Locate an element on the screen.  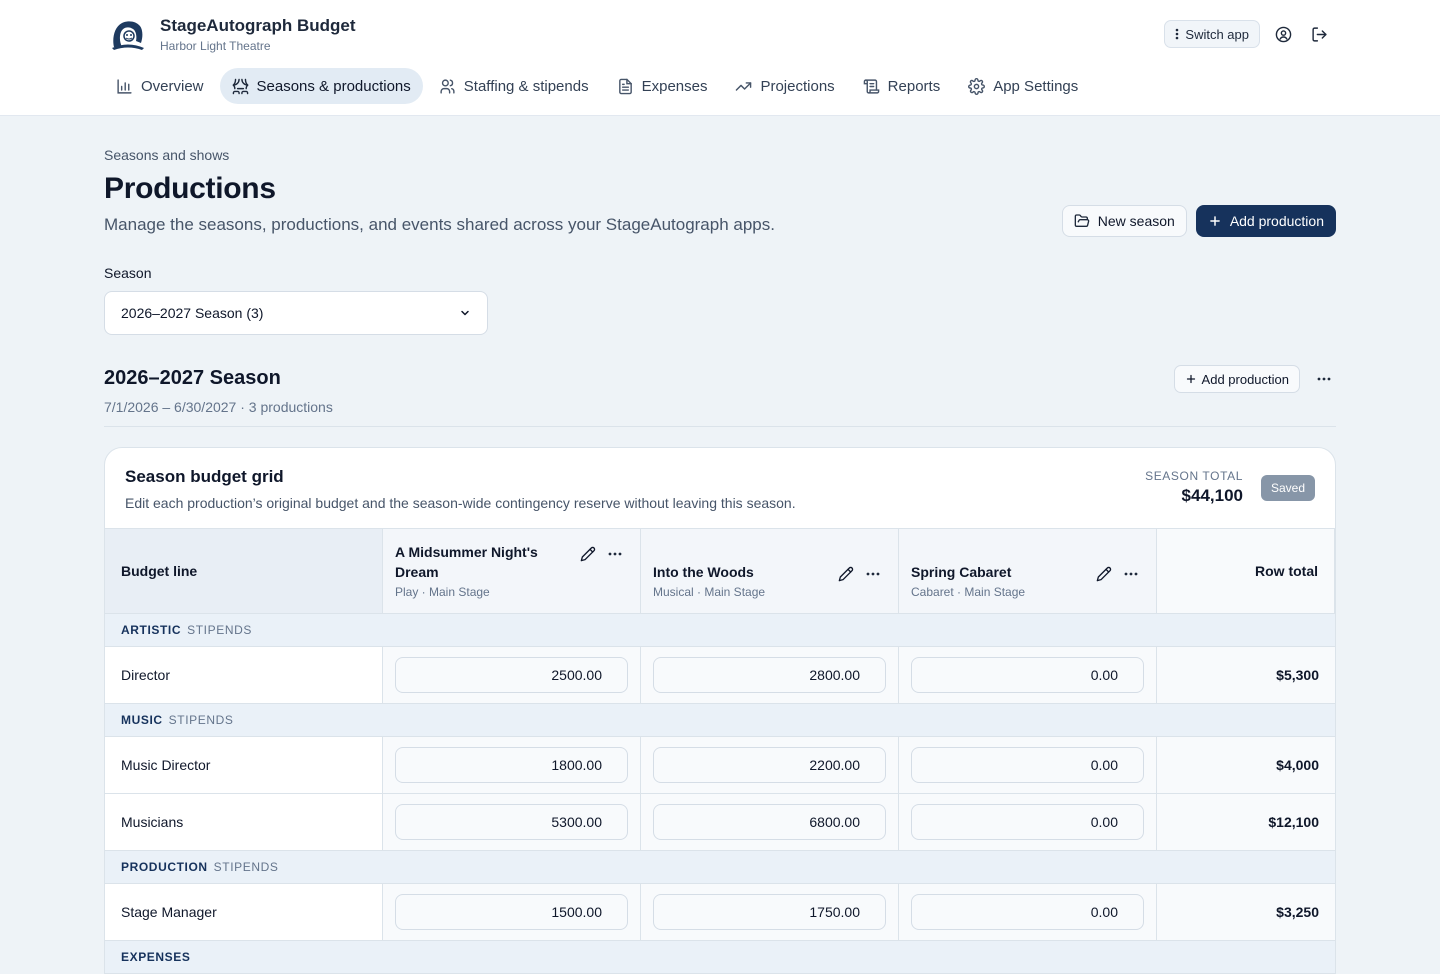
nav-app-settings: App Settings is located at coordinates (1023, 86).